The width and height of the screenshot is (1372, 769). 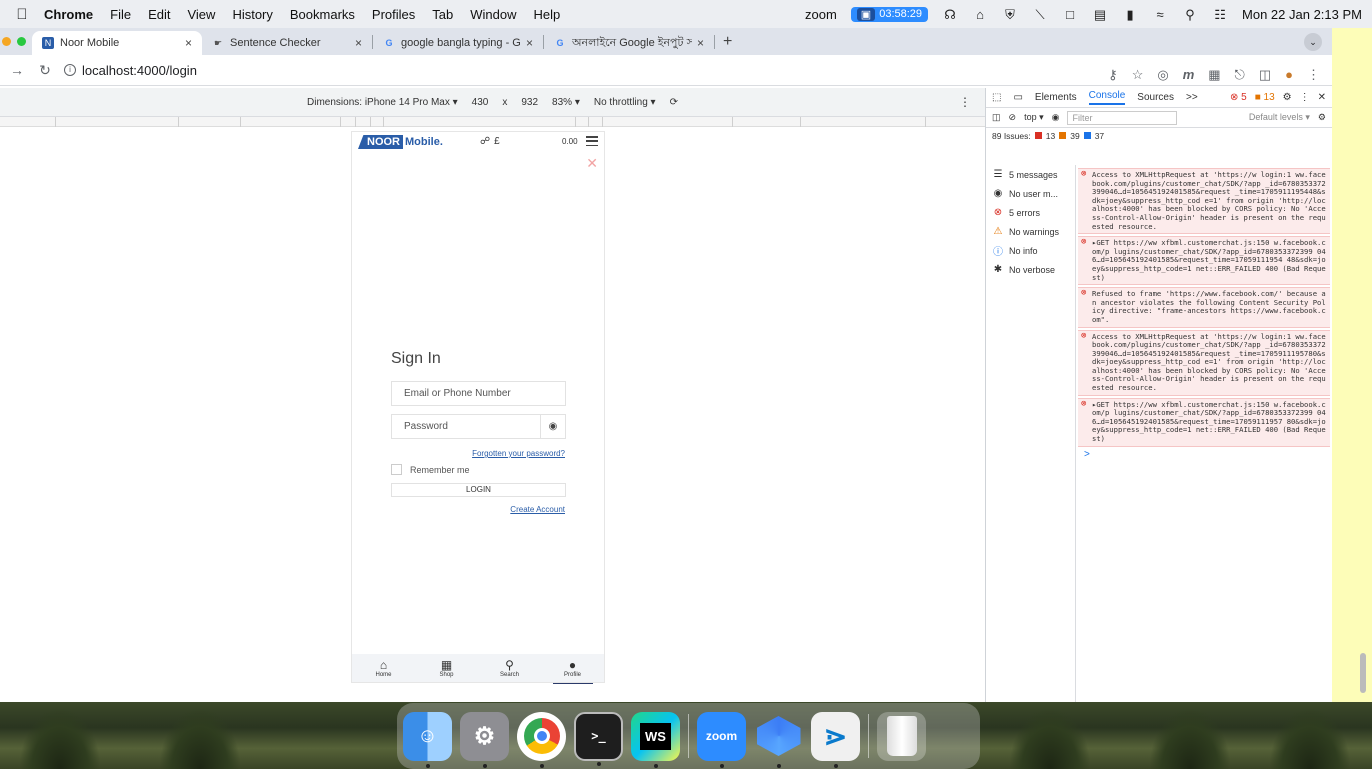 What do you see at coordinates (1162, 75) in the screenshot?
I see `extension-icon: ◎` at bounding box center [1162, 75].